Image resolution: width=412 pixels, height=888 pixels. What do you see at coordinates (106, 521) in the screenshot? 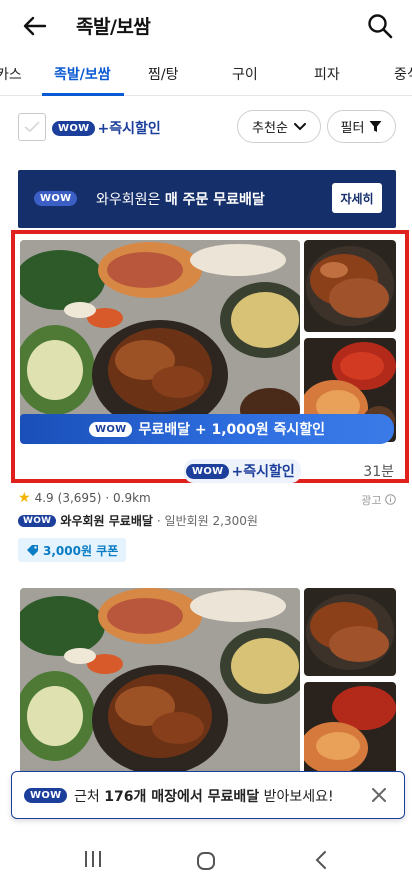
I see `free-delivery-label: 와우회원 무료배달` at bounding box center [106, 521].